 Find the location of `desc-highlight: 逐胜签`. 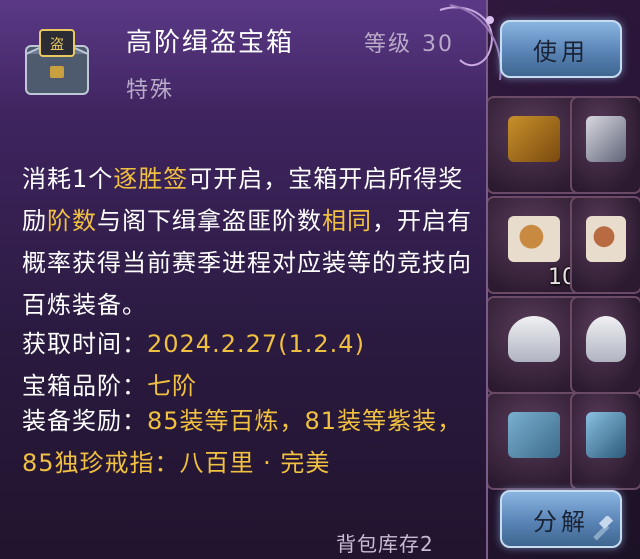

desc-highlight: 逐胜签 is located at coordinates (151, 179).